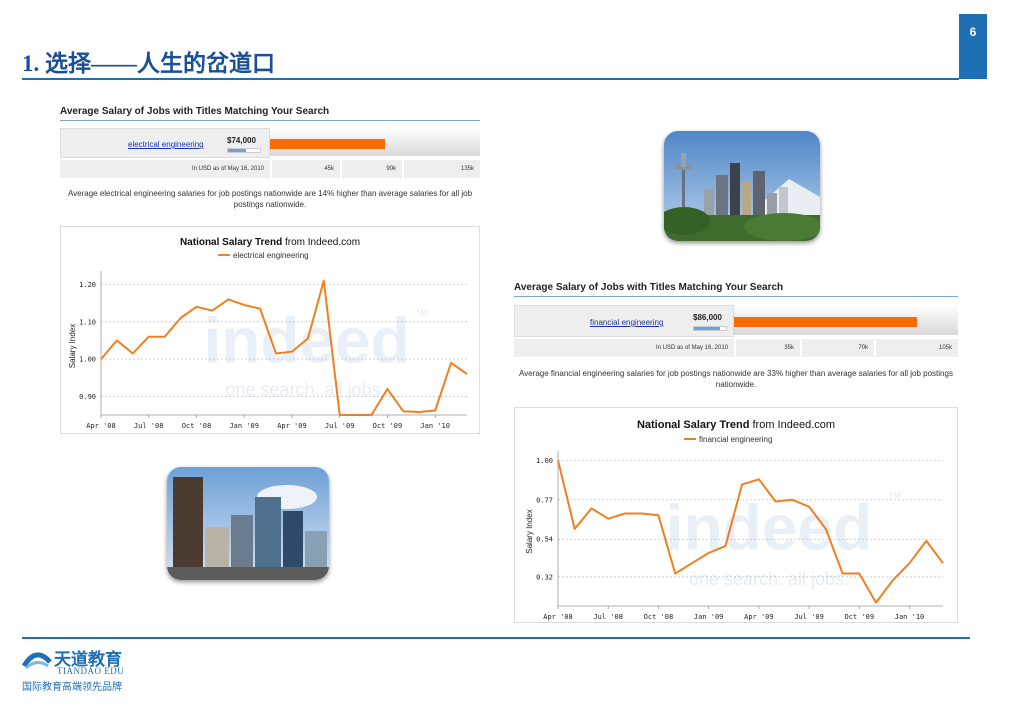 Image resolution: width=1024 pixels, height=709 pixels. What do you see at coordinates (271, 255) in the screenshot?
I see `legend-label: electrical engineering` at bounding box center [271, 255].